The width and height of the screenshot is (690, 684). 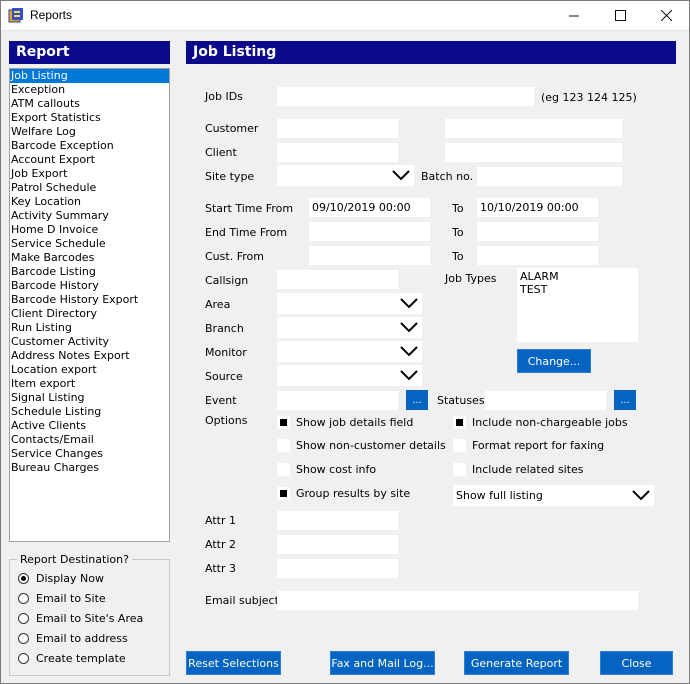 I want to click on report-list-item: Address Notes Export, so click(x=89, y=356).